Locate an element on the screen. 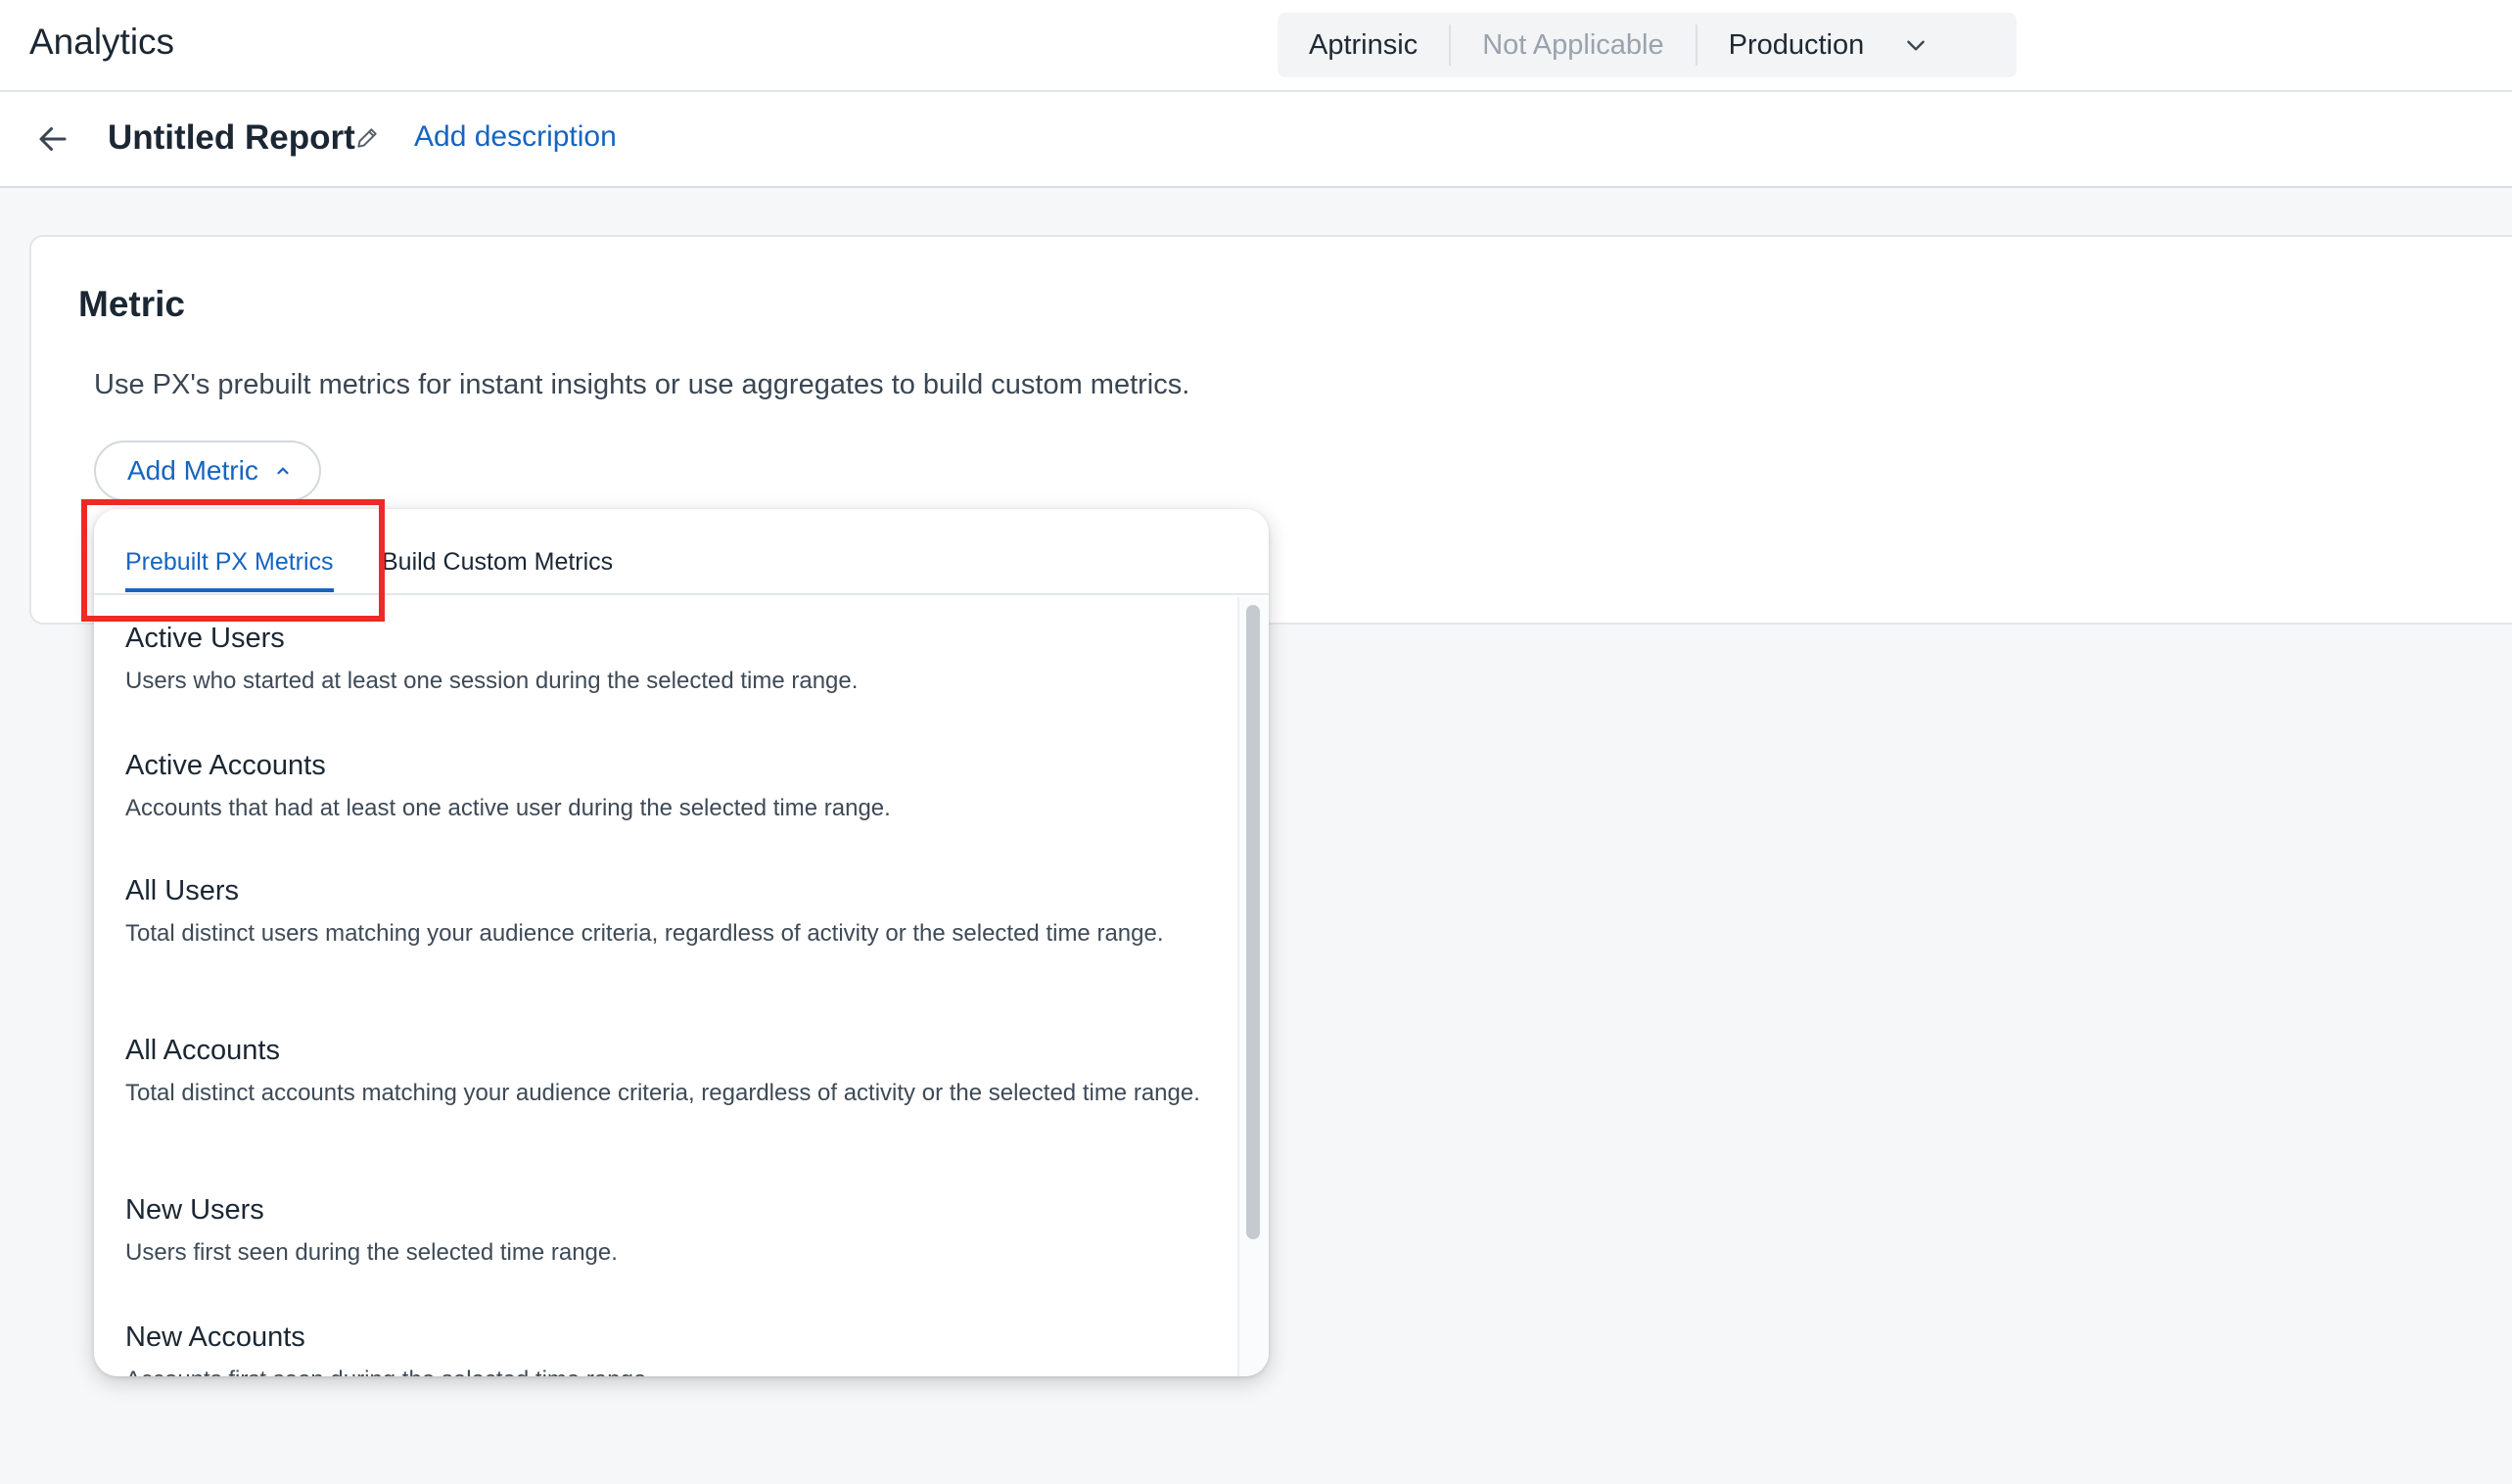  context-environment: Production is located at coordinates (1828, 45).